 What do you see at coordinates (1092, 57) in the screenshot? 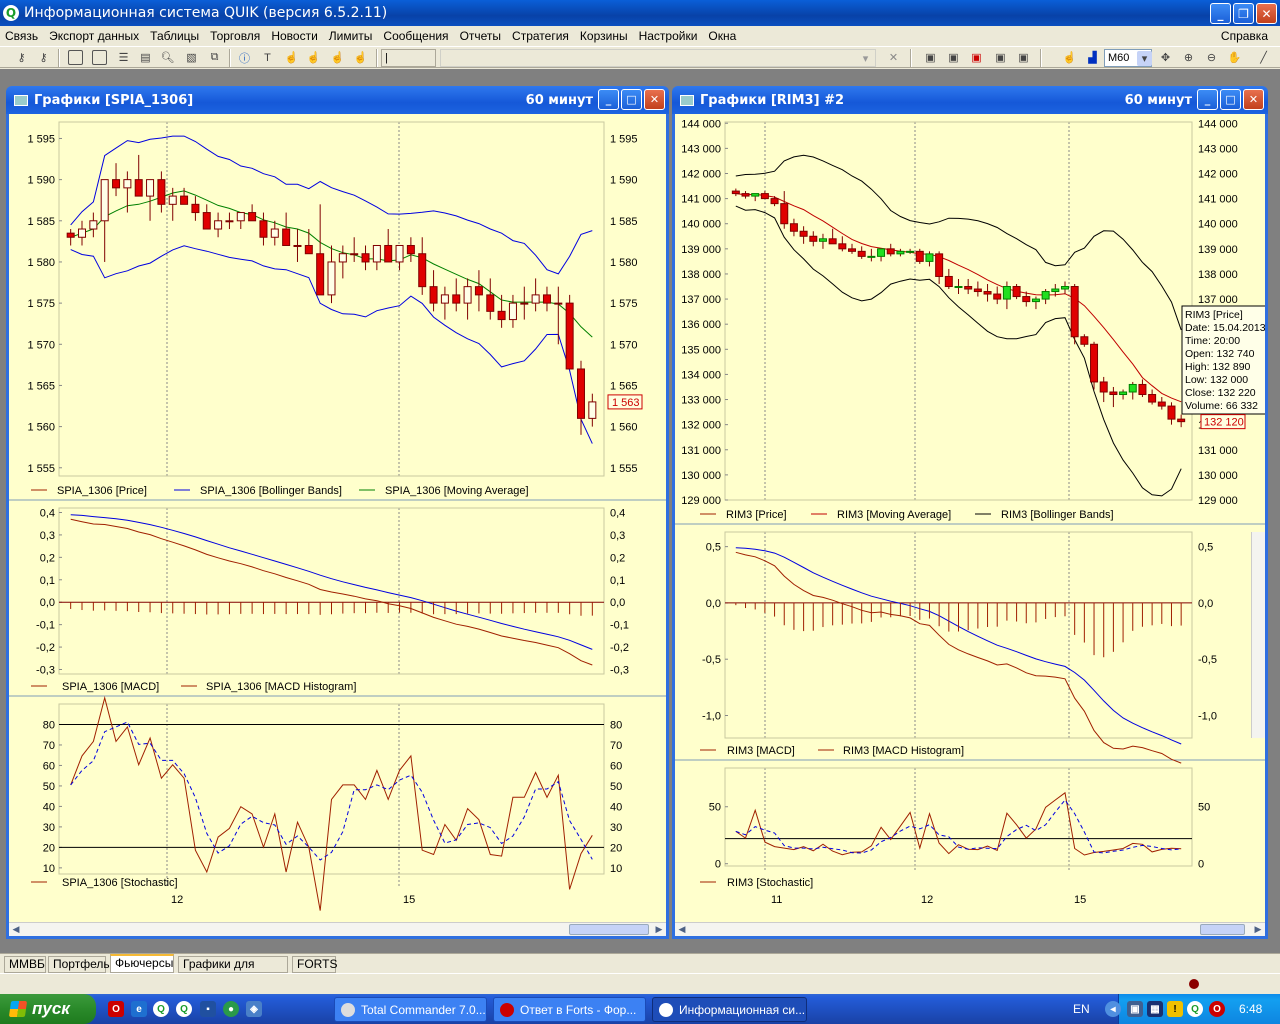
I see `bar-chart-icon: ▟` at bounding box center [1092, 57].